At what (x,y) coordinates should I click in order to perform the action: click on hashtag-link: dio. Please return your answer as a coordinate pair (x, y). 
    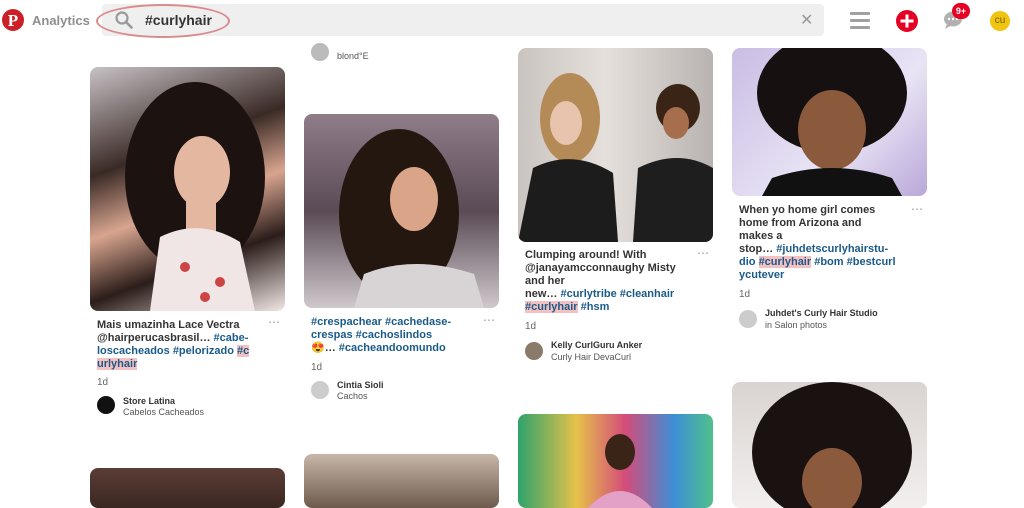
    Looking at the image, I should click on (747, 262).